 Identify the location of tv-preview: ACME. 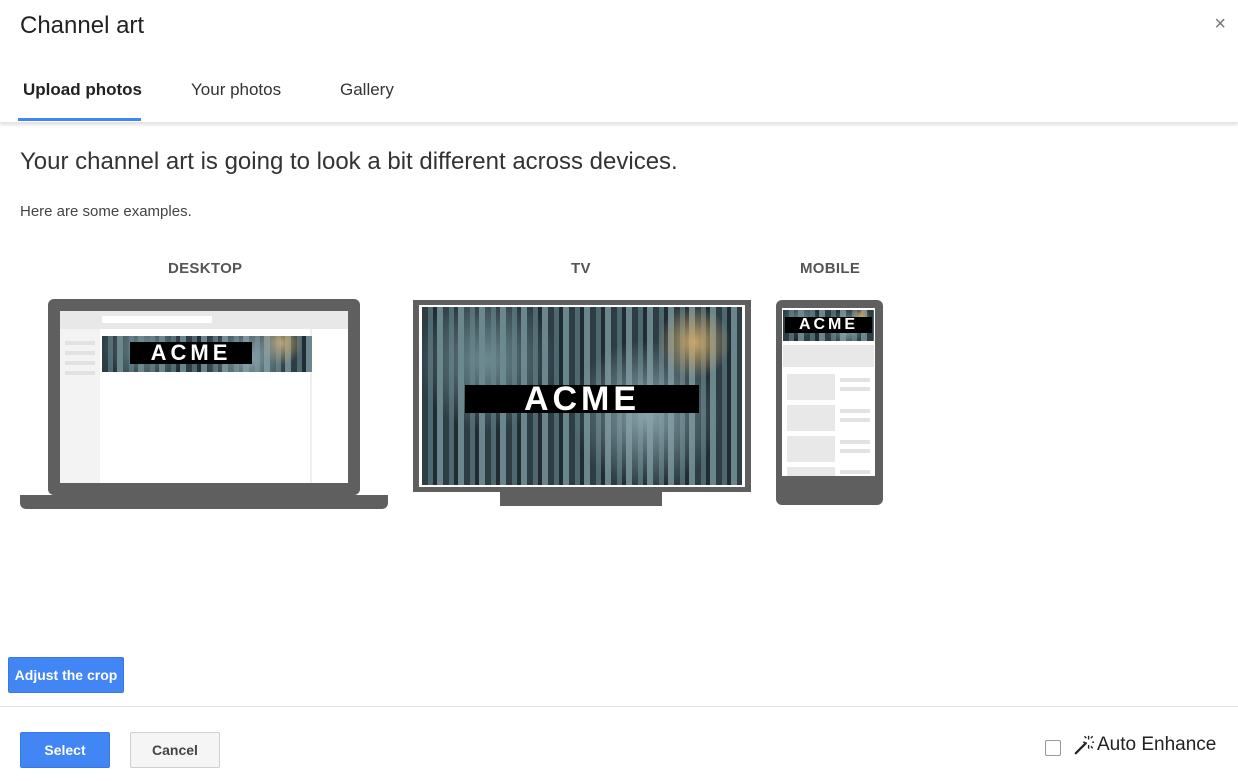
(582, 403).